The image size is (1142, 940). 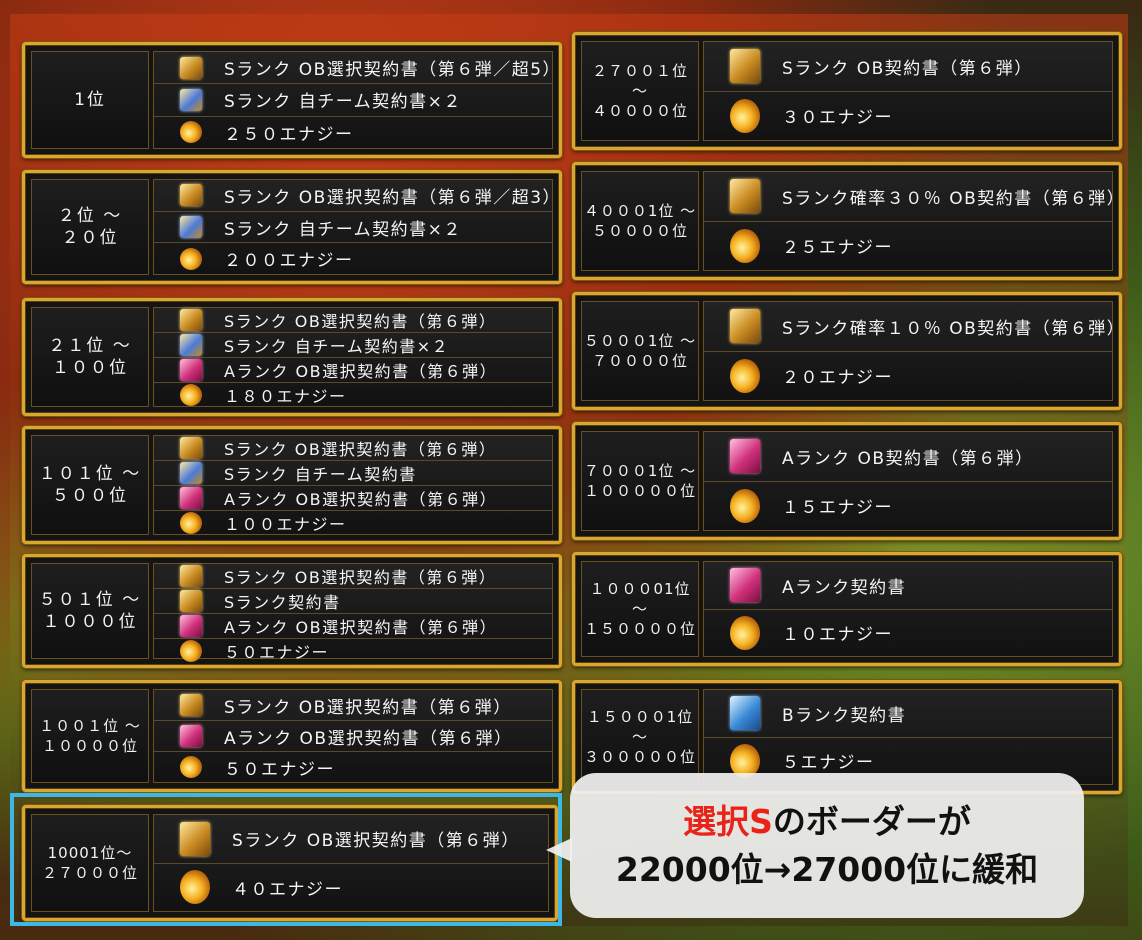 What do you see at coordinates (90, 736) in the screenshot?
I see `rank-range-label: １００１位 ～ １００００位` at bounding box center [90, 736].